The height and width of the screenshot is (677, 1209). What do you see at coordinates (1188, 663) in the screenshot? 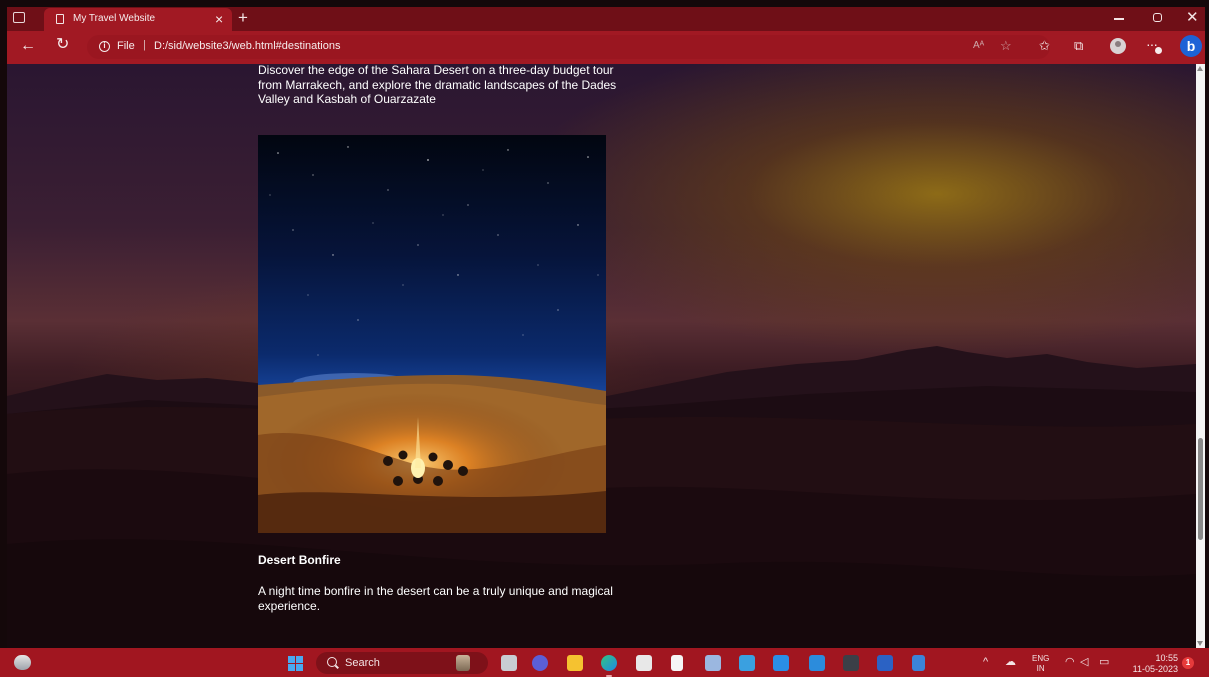
I see `notification-badge: 1` at bounding box center [1188, 663].